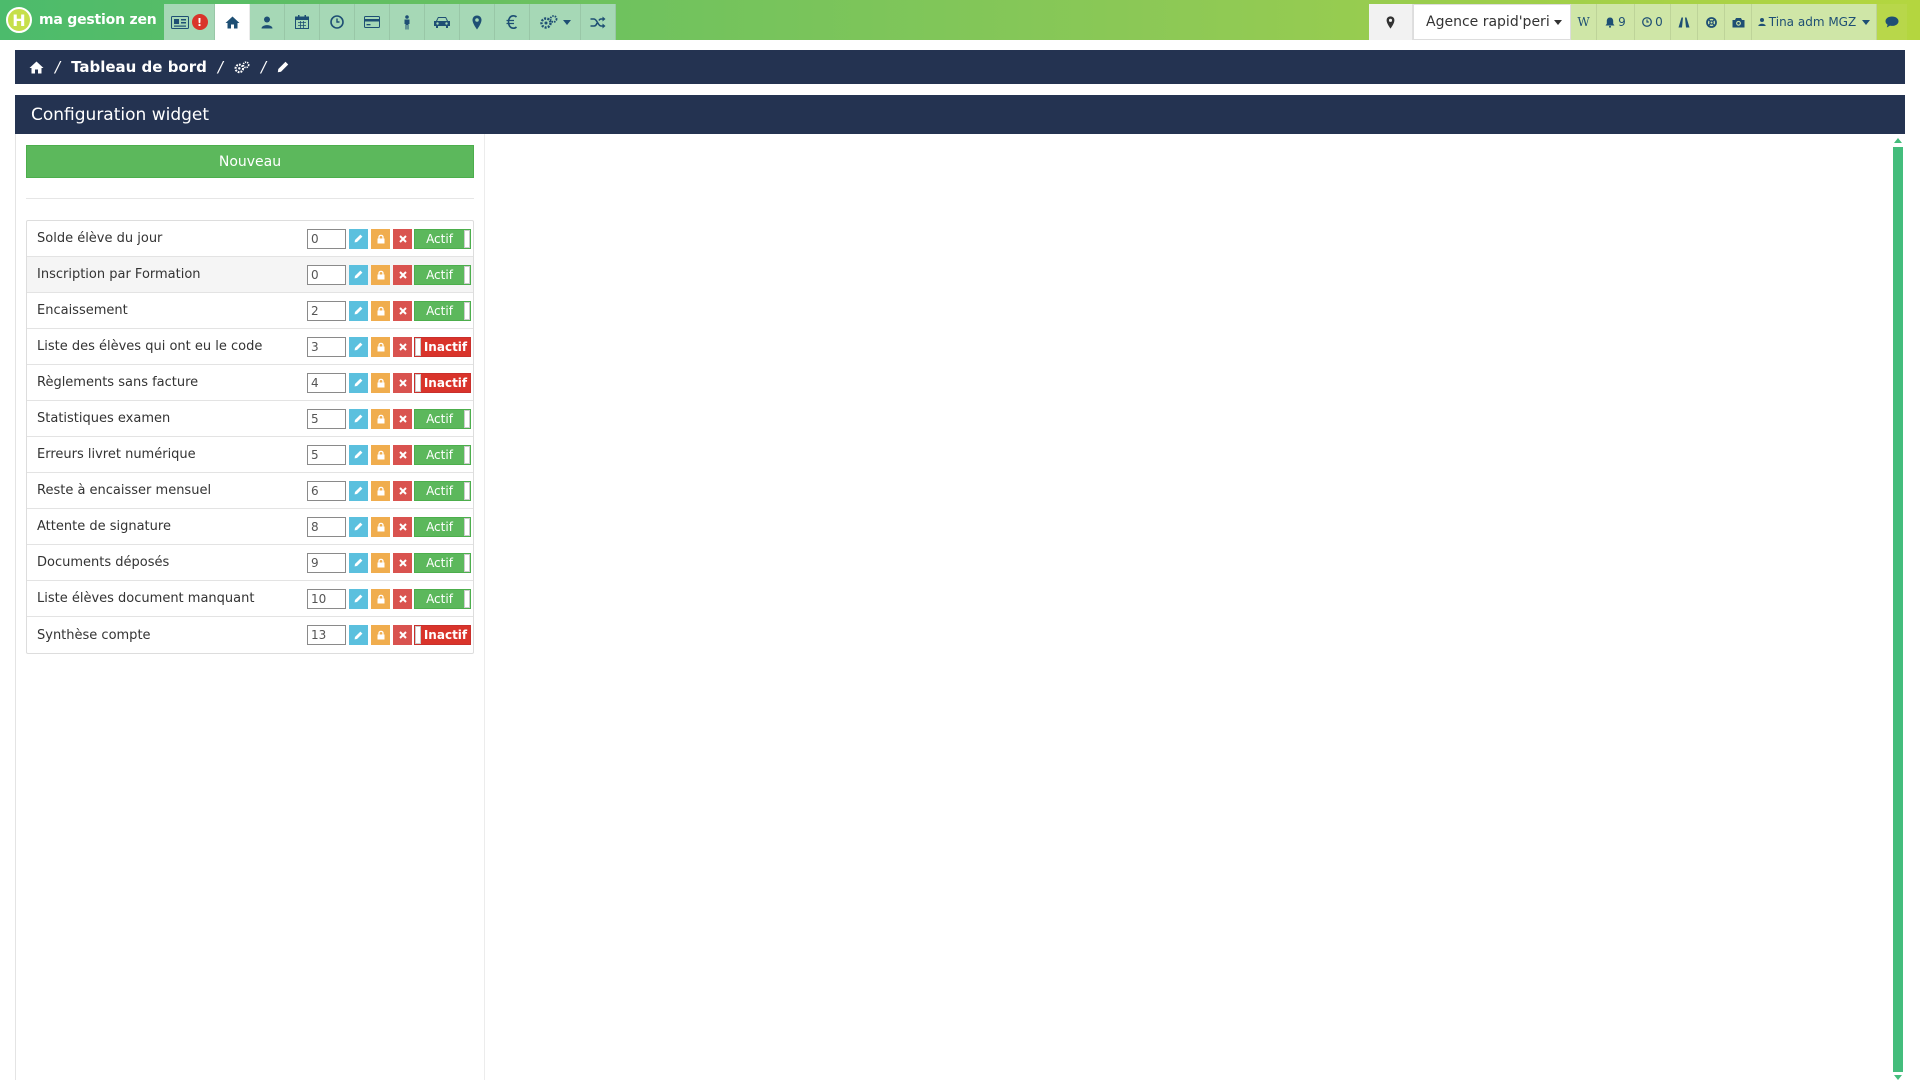  I want to click on timers-button: 0, so click(1653, 22).